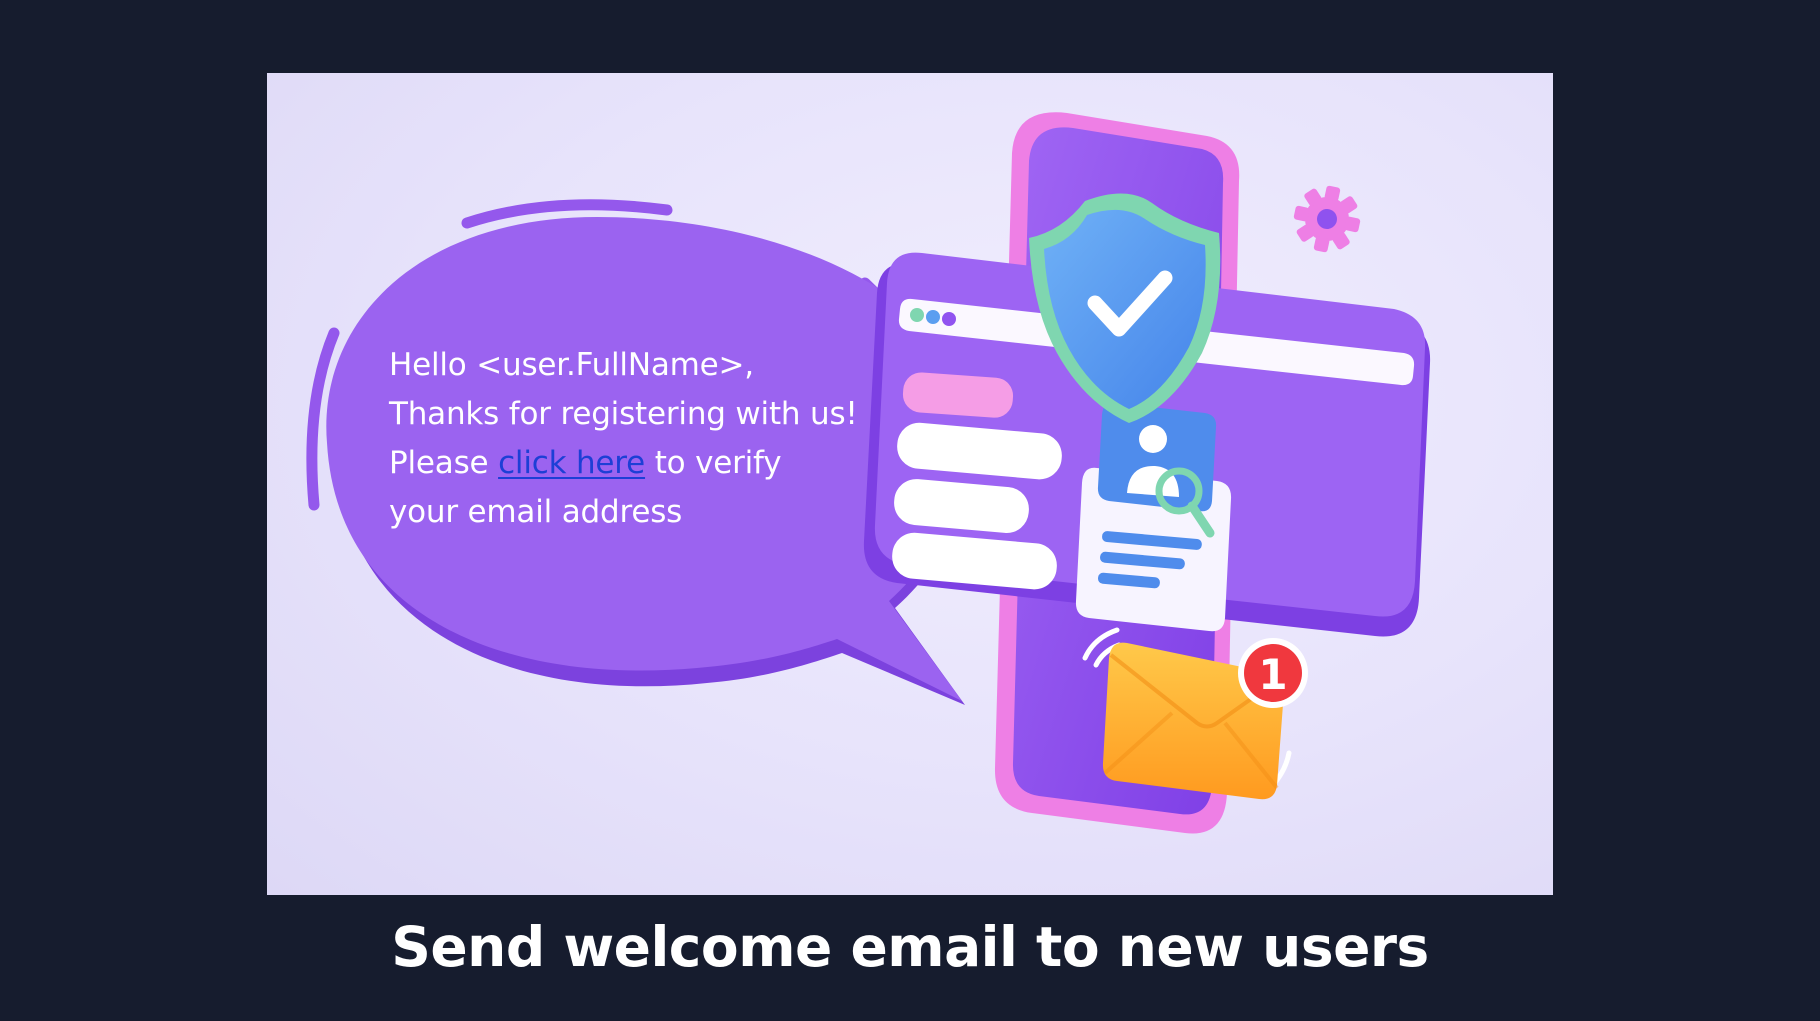 The height and width of the screenshot is (1021, 1820). What do you see at coordinates (571, 463) in the screenshot?
I see `verify-link: click here` at bounding box center [571, 463].